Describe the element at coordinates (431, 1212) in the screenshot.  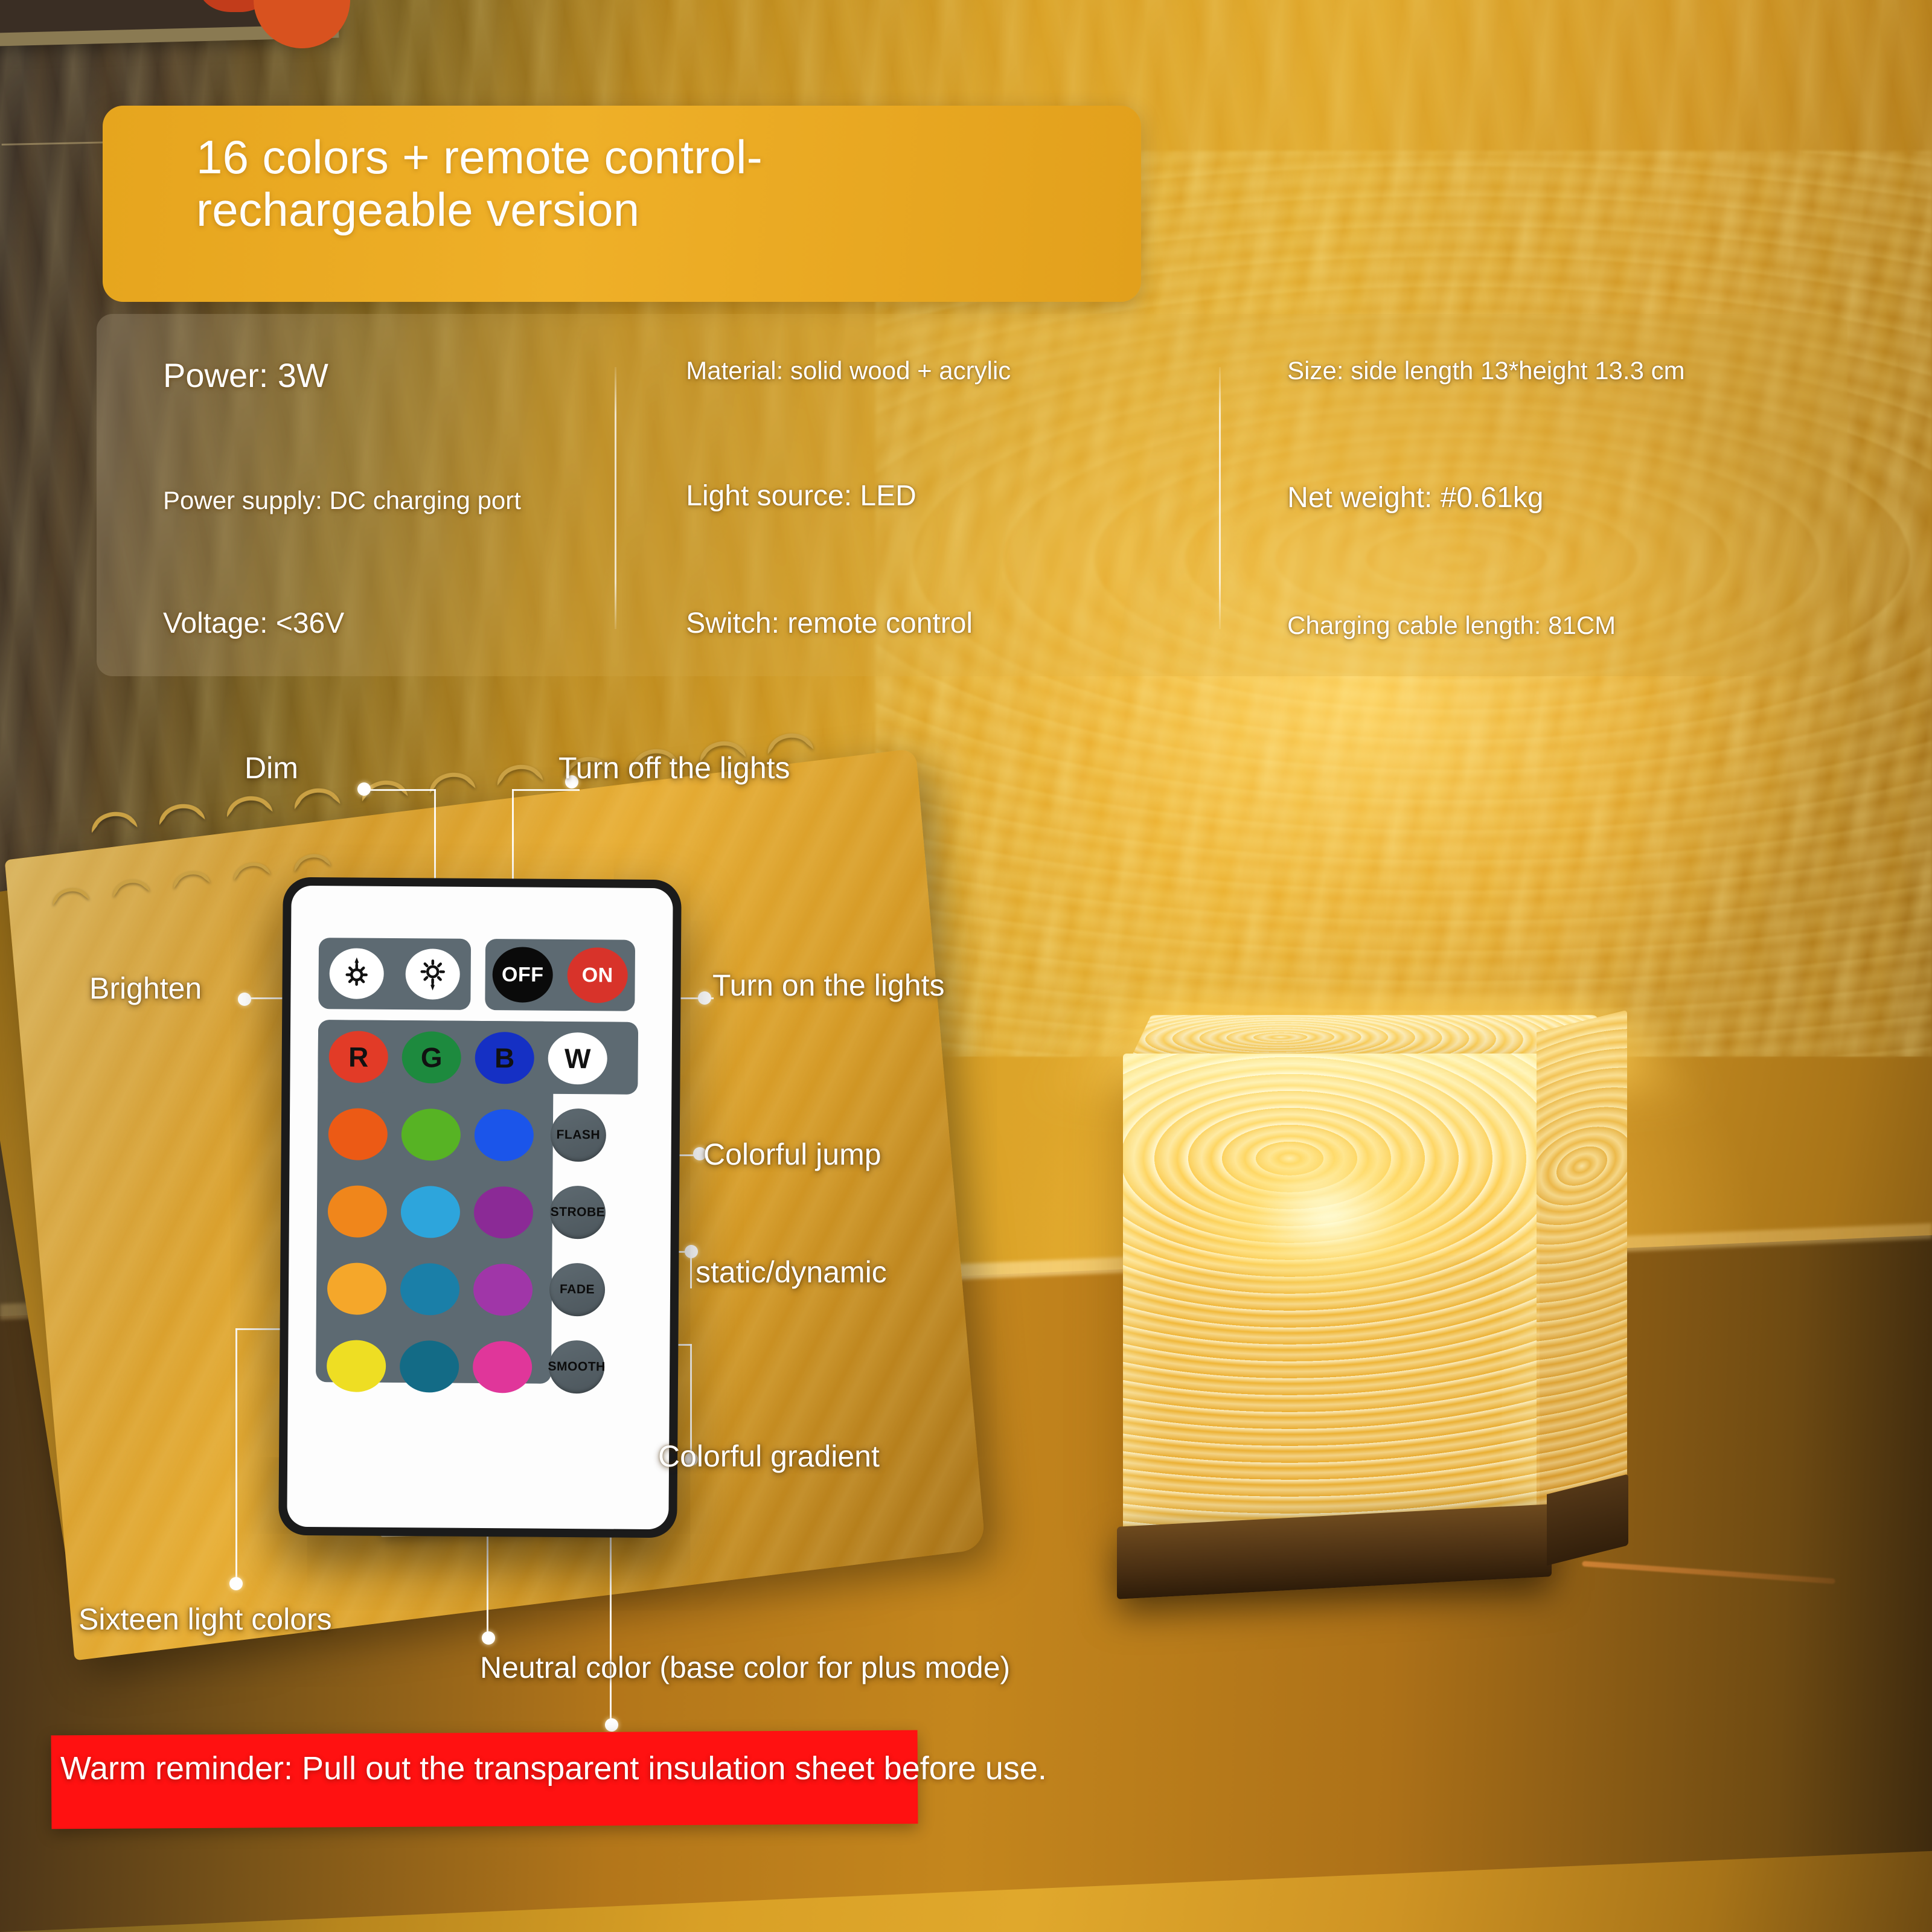
I see `color-swatch-r2c2` at that location.